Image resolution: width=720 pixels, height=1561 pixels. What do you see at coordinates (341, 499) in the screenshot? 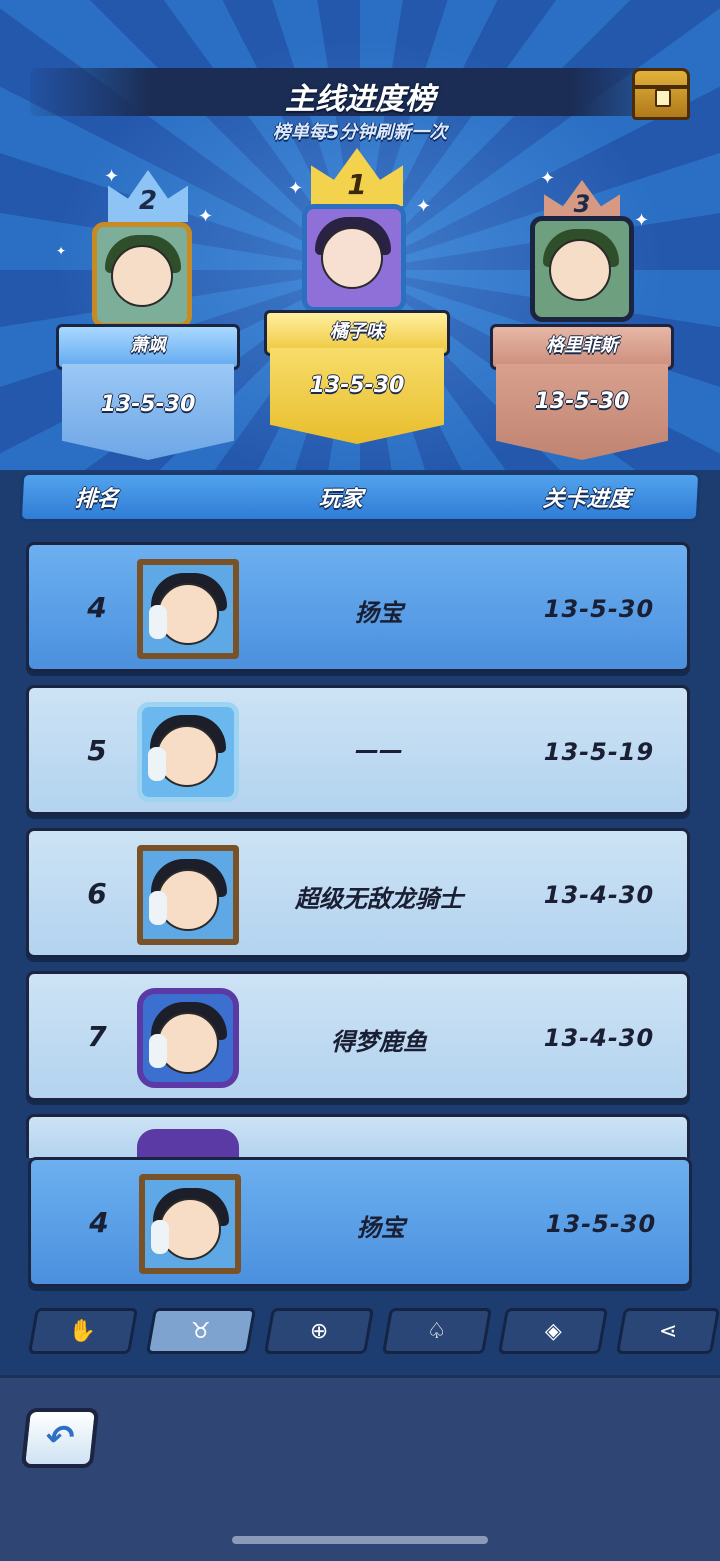
I see `col-player: 玩家` at bounding box center [341, 499].